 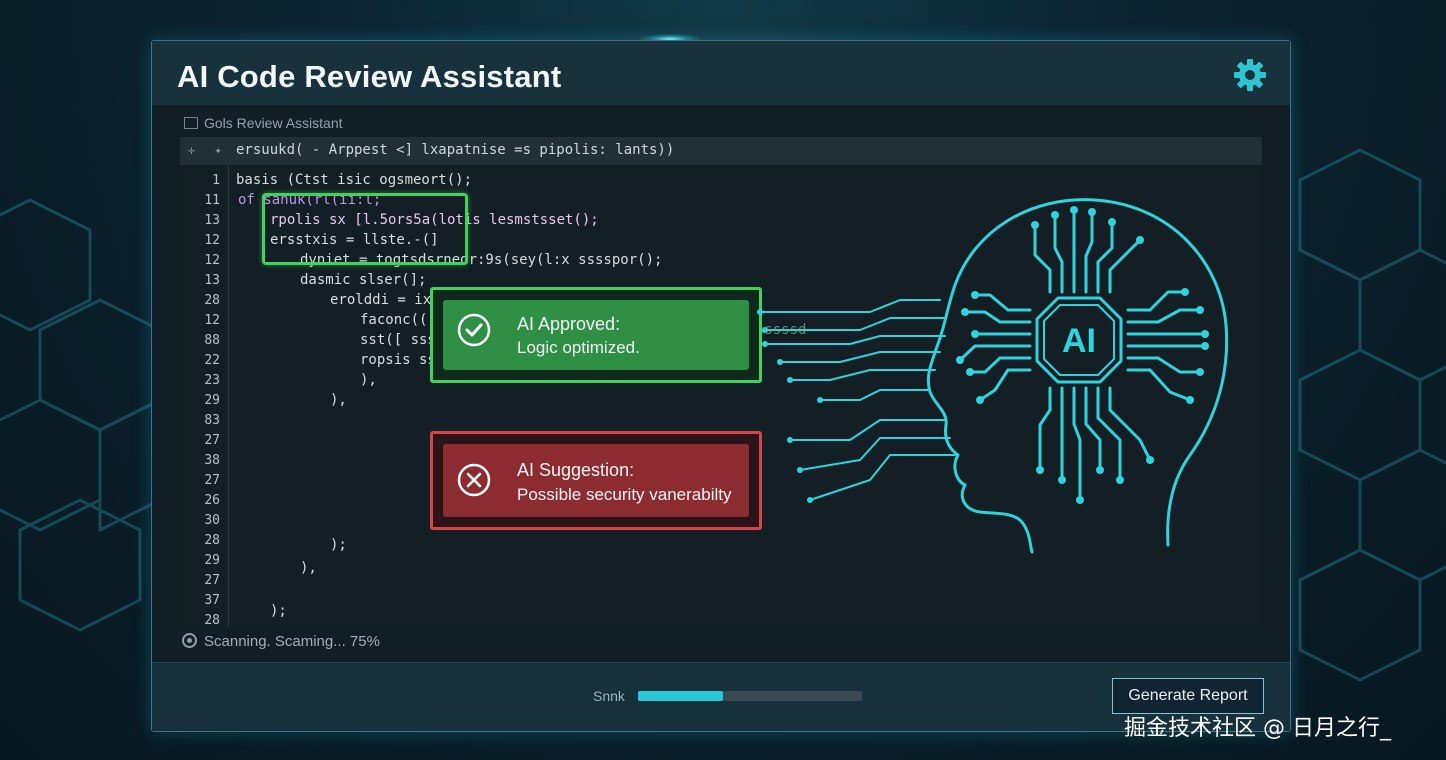 I want to click on code-line: basis (Ctst isic ogsmeort();, so click(x=354, y=180).